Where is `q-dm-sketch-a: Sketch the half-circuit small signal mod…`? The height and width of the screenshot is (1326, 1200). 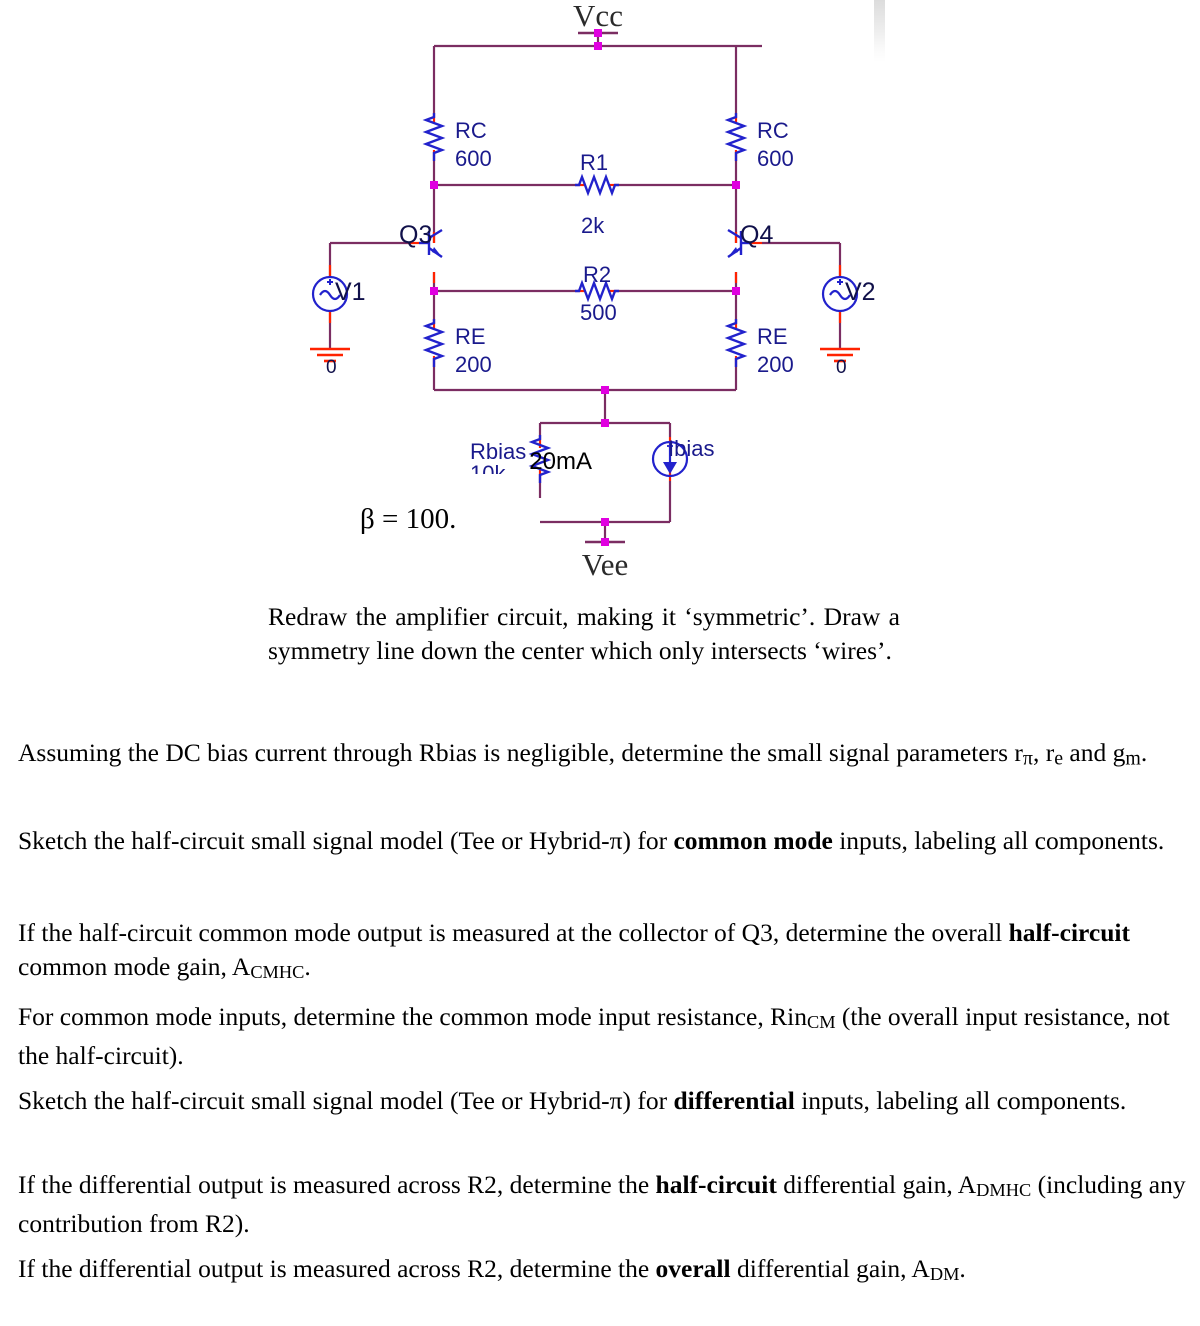 q-dm-sketch-a: Sketch the half-circuit small signal mod… is located at coordinates (346, 1100).